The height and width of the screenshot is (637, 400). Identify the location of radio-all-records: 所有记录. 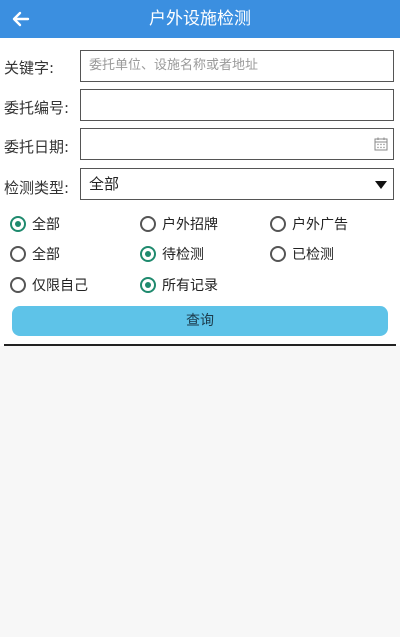
(179, 285).